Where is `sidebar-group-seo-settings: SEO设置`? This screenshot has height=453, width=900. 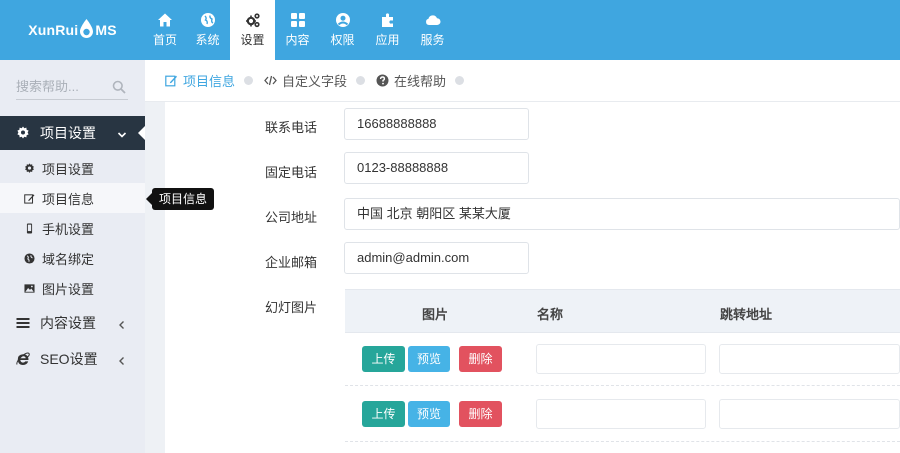 sidebar-group-seo-settings: SEO设置 is located at coordinates (72, 359).